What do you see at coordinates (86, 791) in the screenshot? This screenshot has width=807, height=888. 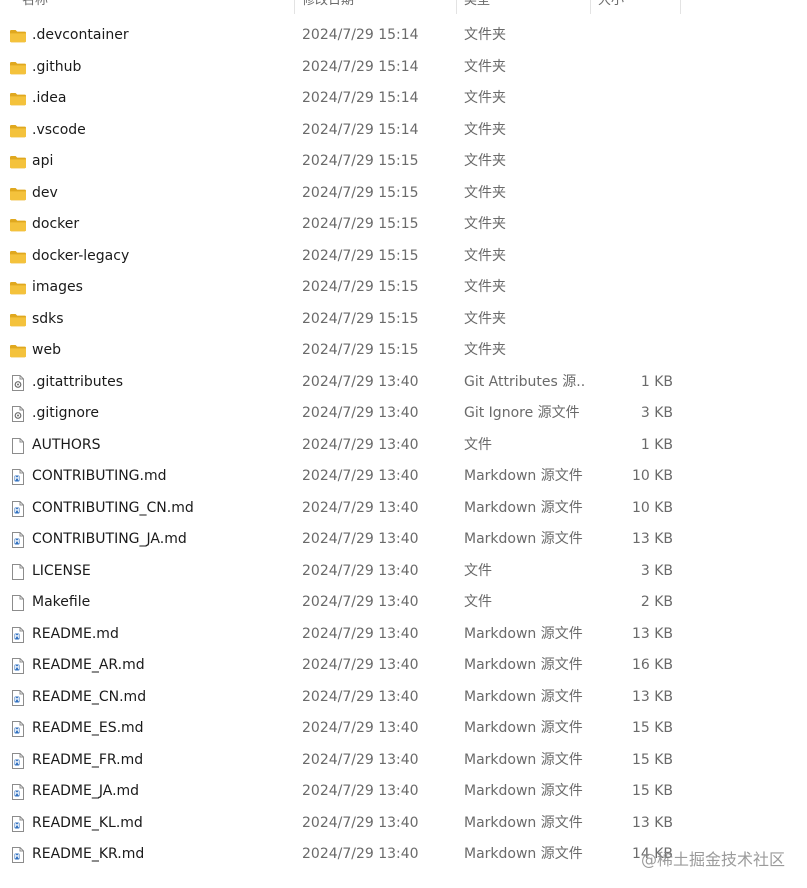 I see `file-name: README_JA.md` at bounding box center [86, 791].